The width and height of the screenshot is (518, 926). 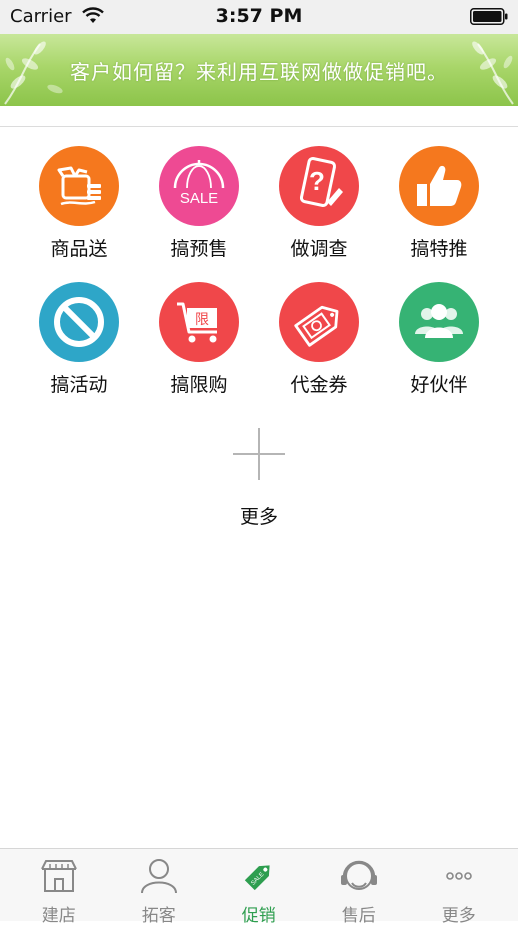 I want to click on tab-acquire-customers: 拓客, so click(x=159, y=887).